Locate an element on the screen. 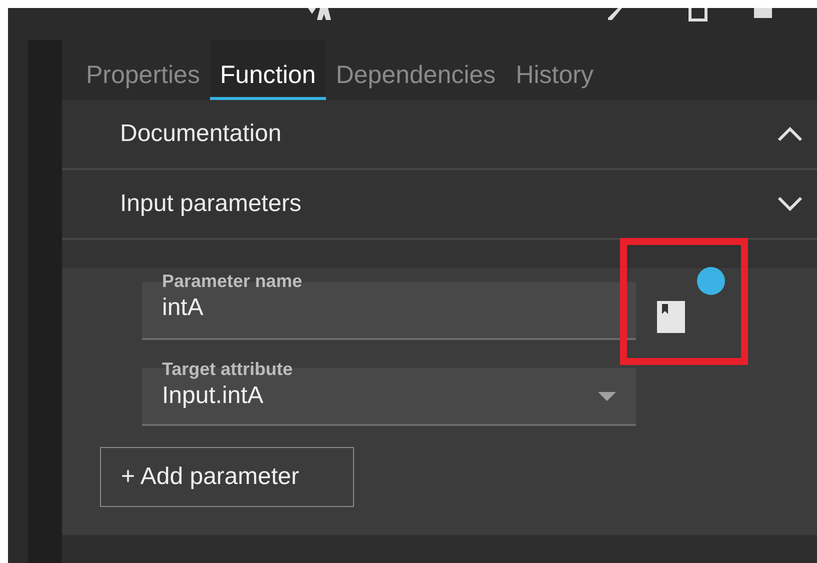  bookmark-icon is located at coordinates (671, 317).